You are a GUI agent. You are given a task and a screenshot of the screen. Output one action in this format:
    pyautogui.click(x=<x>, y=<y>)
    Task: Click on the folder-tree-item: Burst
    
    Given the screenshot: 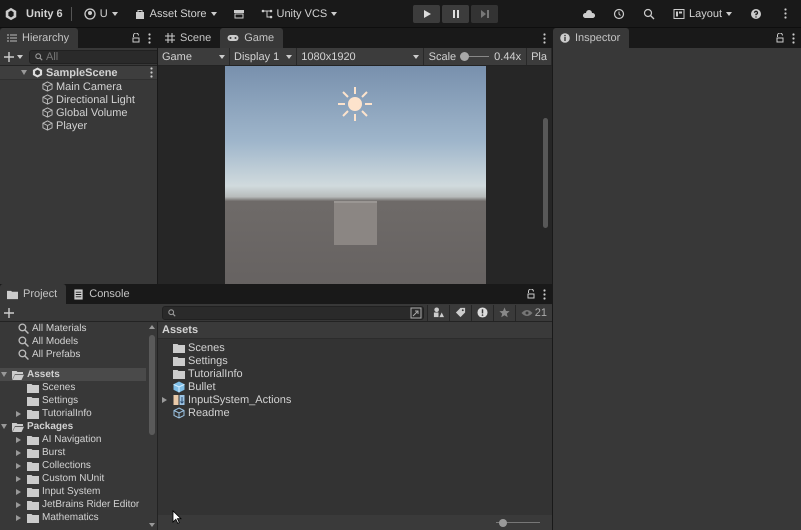 What is the action you would take?
    pyautogui.click(x=54, y=452)
    